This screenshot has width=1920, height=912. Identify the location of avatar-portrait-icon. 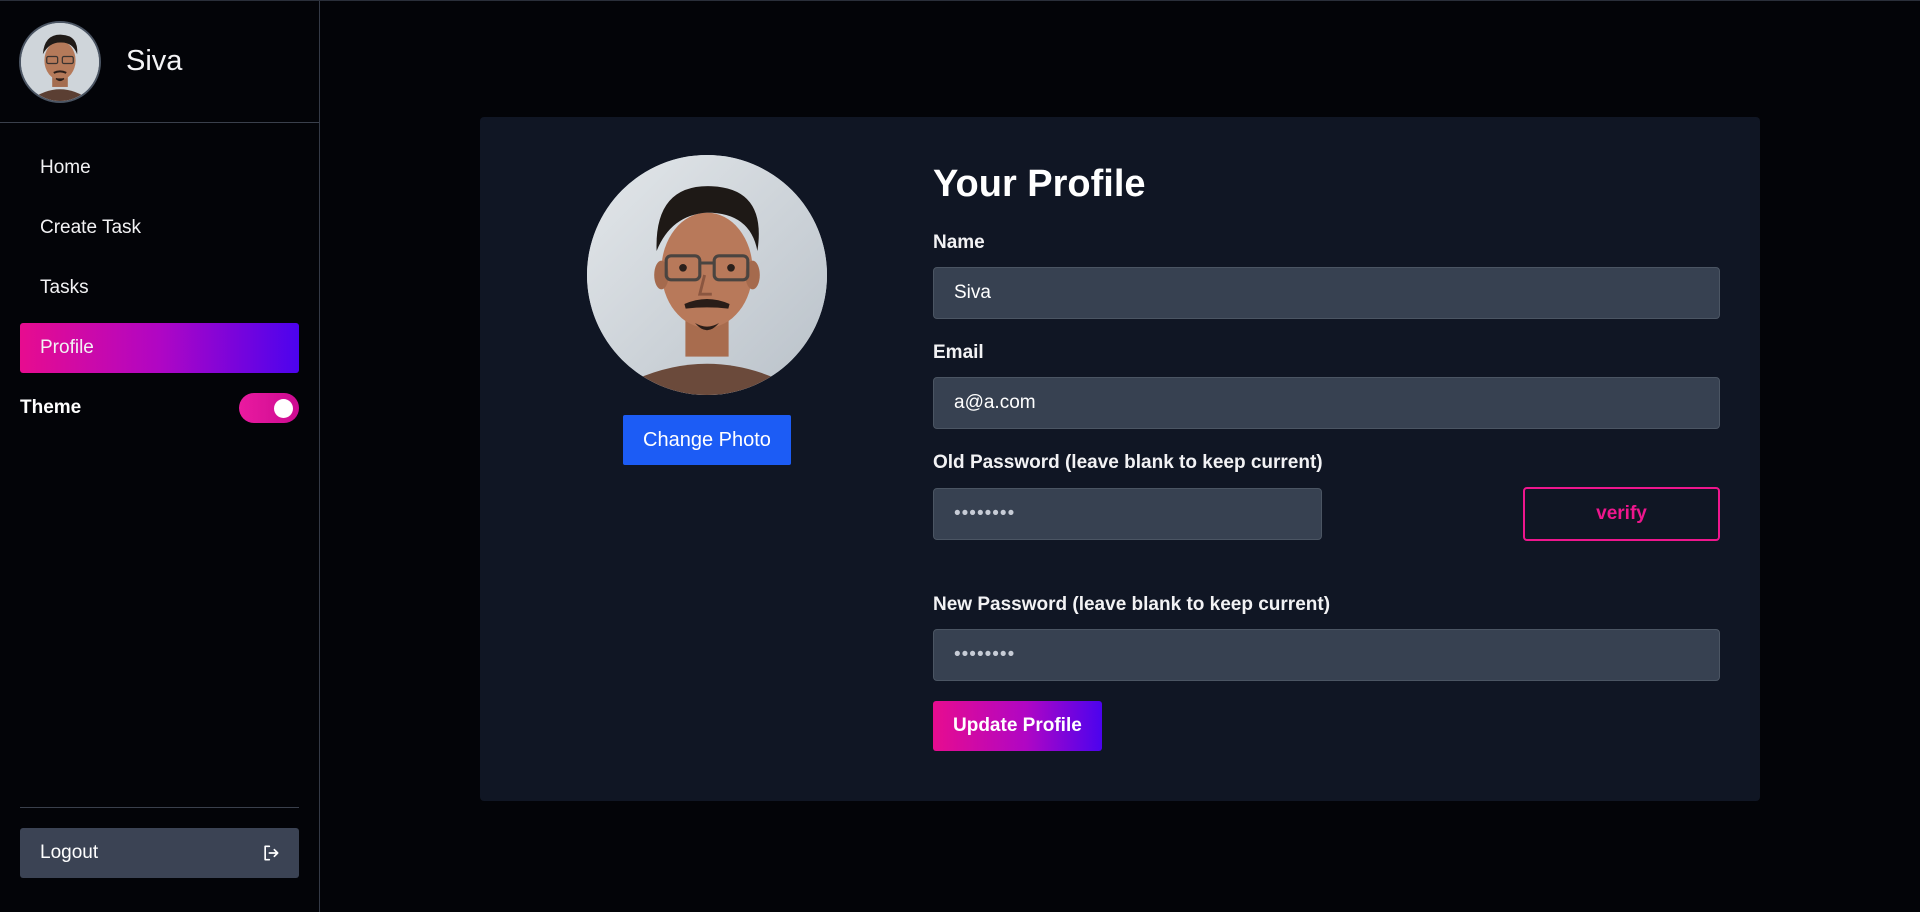
(60, 61).